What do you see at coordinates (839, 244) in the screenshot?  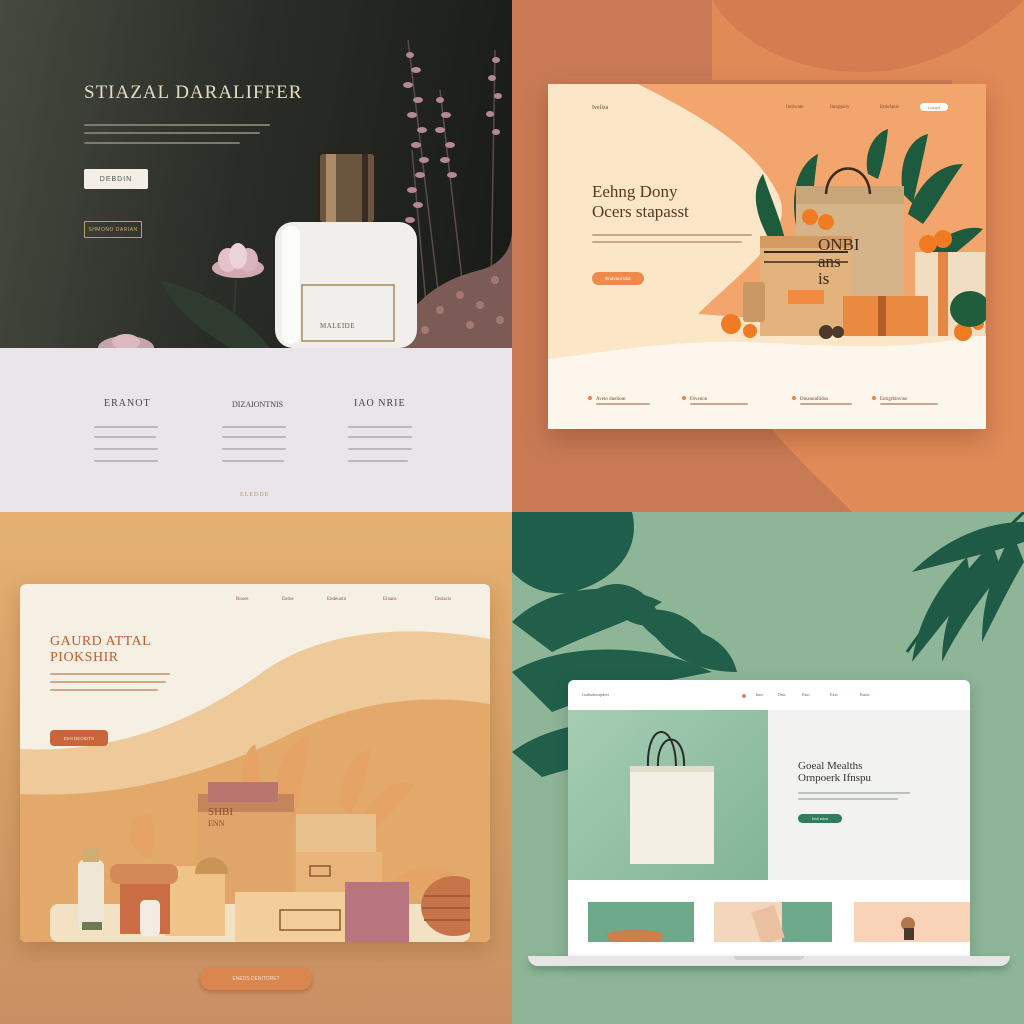 I see `bag-print-line: ONBI` at bounding box center [839, 244].